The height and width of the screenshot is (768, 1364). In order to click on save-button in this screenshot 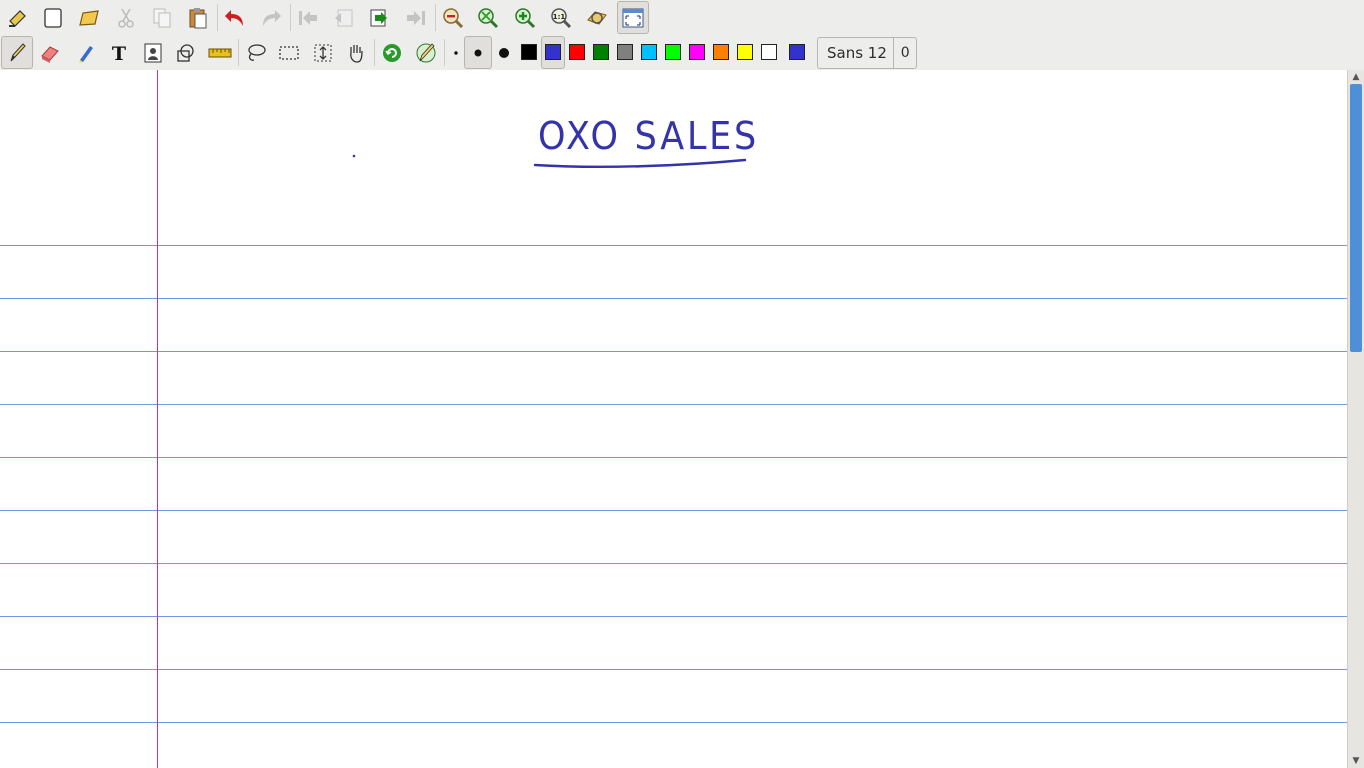, I will do `click(17, 17)`.